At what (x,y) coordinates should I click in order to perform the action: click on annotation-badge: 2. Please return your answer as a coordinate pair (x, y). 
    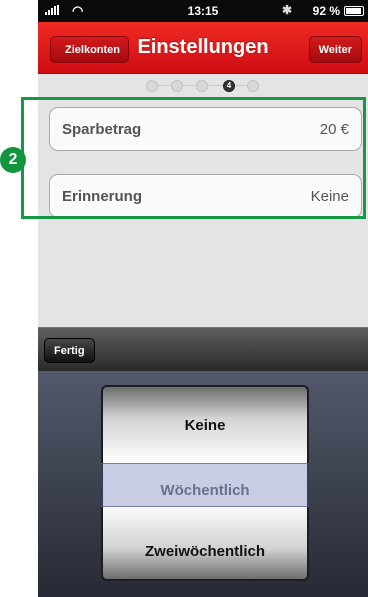
    Looking at the image, I should click on (13, 160).